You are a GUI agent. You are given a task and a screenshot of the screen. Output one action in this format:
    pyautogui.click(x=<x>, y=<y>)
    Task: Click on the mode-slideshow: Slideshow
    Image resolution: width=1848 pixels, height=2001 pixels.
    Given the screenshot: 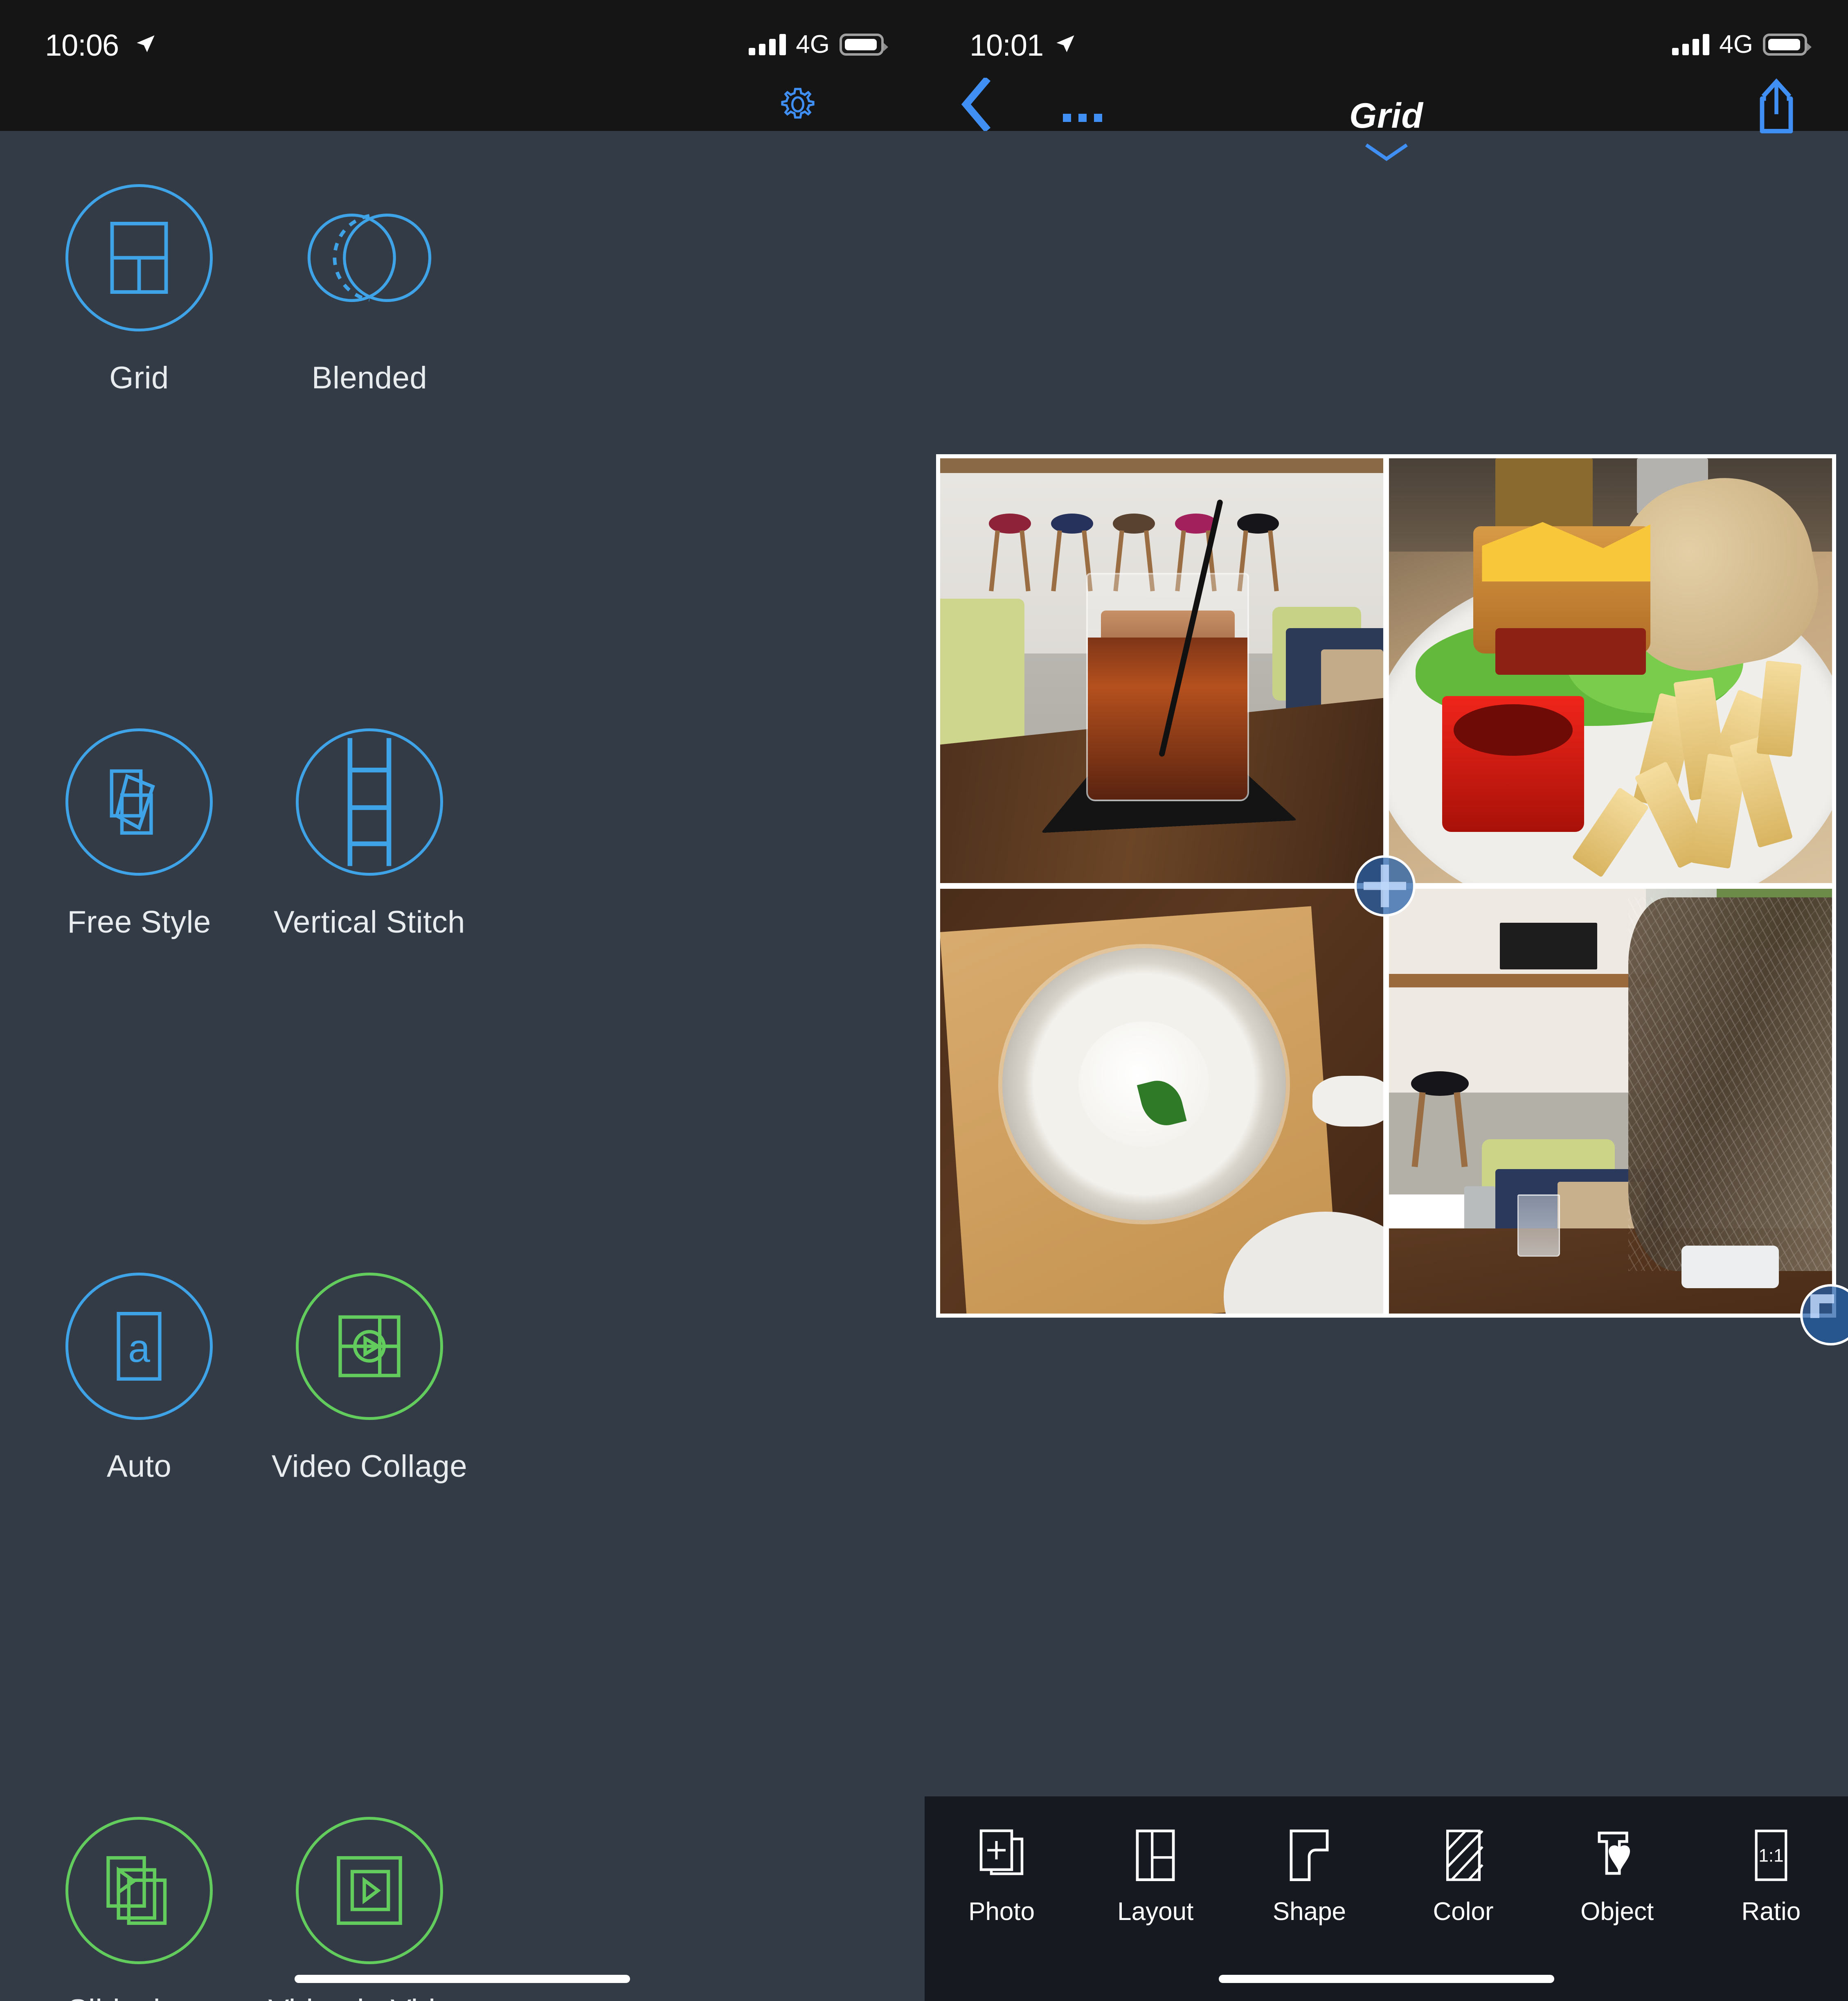 What is the action you would take?
    pyautogui.click(x=139, y=1909)
    